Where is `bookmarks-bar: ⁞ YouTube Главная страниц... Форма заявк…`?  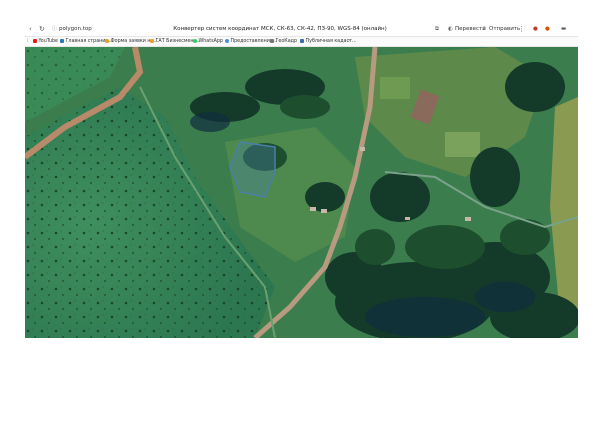 bookmarks-bar: ⁞ YouTube Главная страниц... Форма заявк… is located at coordinates (301, 42).